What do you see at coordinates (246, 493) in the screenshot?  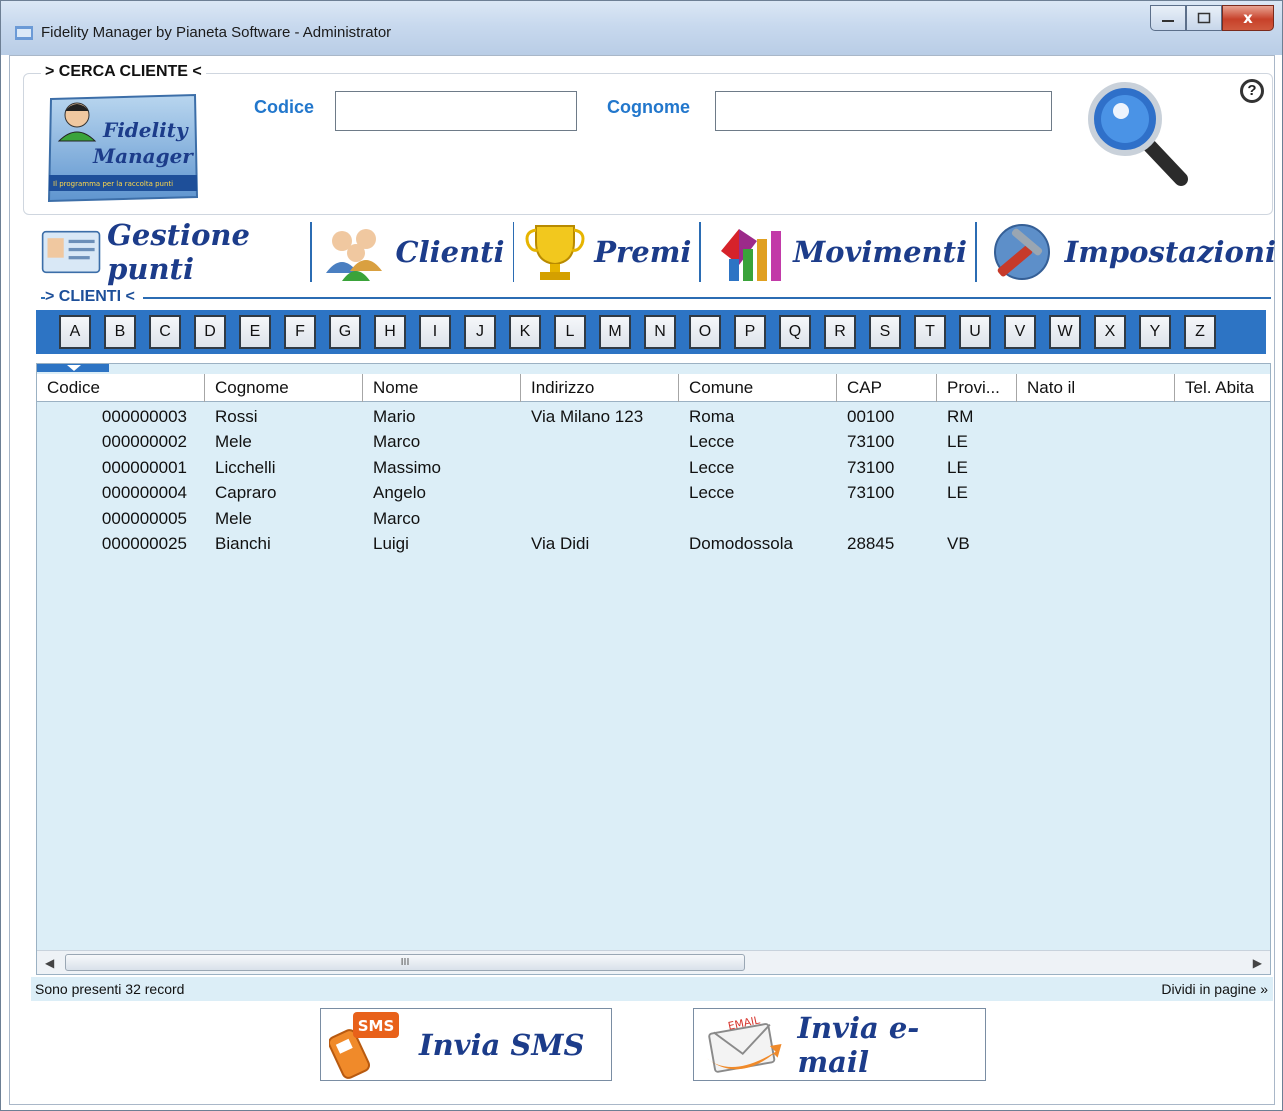 I see `table-cell: Capraro` at bounding box center [246, 493].